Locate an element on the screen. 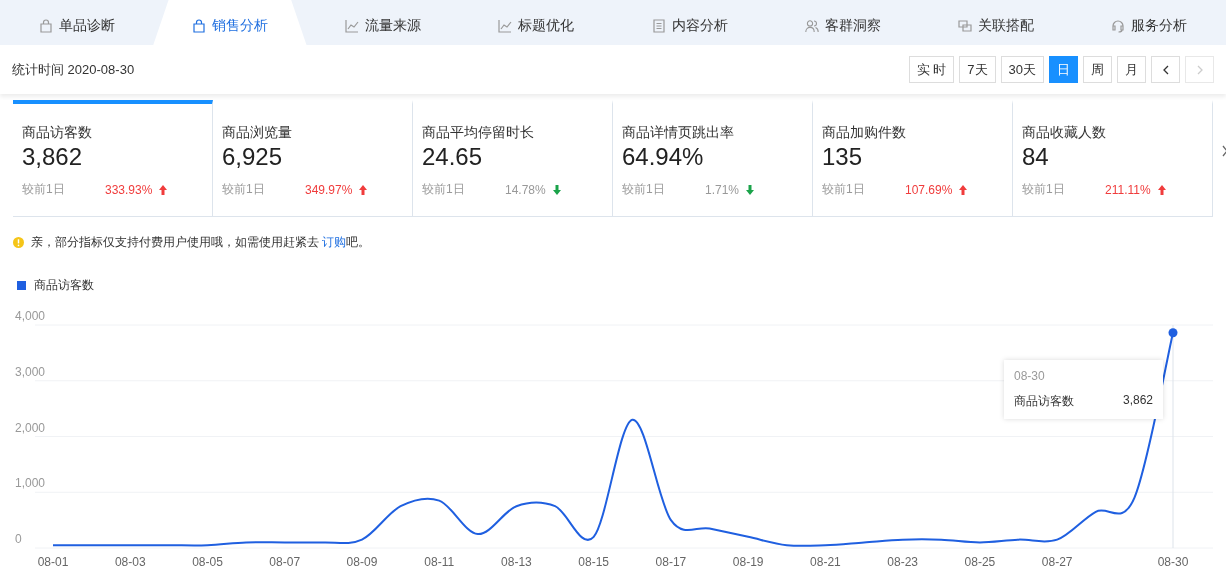 The width and height of the screenshot is (1226, 581). metric-value: 84 is located at coordinates (1036, 157).